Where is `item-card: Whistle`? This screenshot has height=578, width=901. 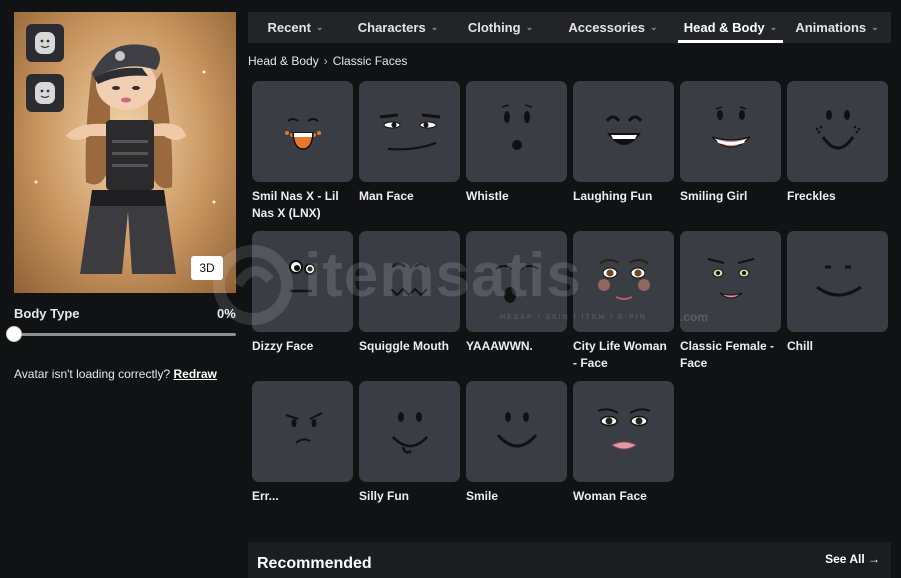
item-card: Whistle is located at coordinates (516, 156).